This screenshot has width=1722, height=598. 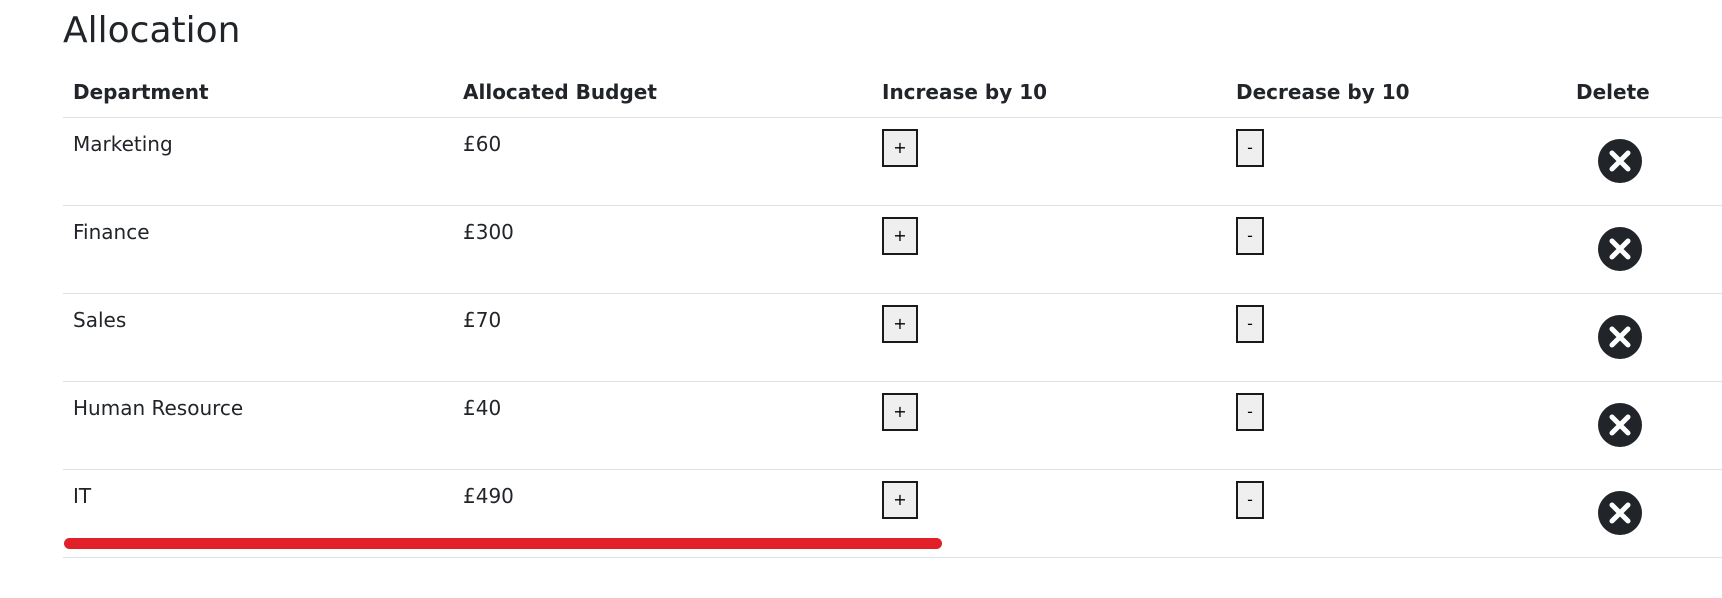 I want to click on department-name: Human Resource, so click(x=158, y=408).